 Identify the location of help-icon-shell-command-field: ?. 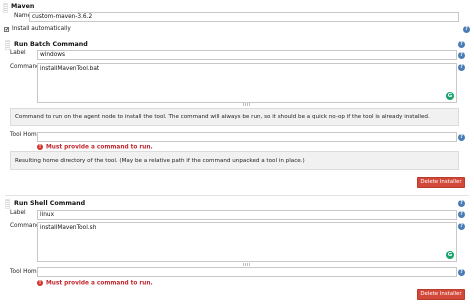
(461, 226).